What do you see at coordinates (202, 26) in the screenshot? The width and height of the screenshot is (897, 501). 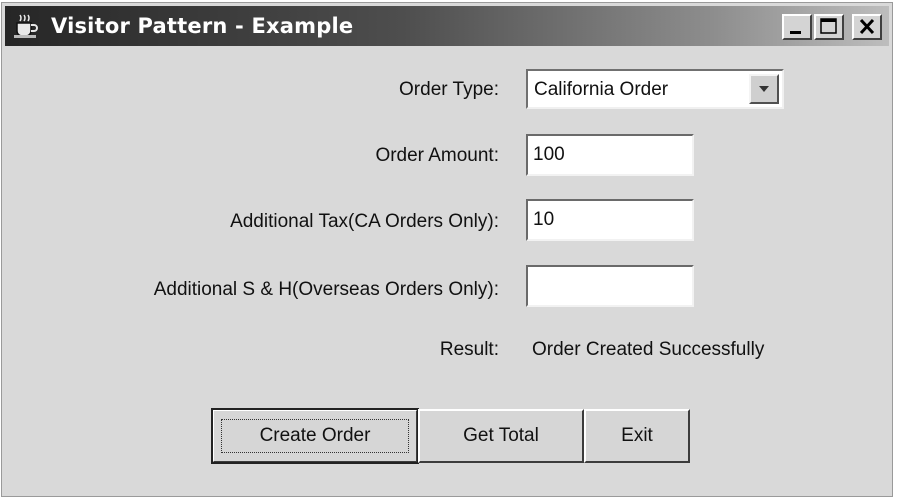 I see `window-title: Visitor Pattern - Example` at bounding box center [202, 26].